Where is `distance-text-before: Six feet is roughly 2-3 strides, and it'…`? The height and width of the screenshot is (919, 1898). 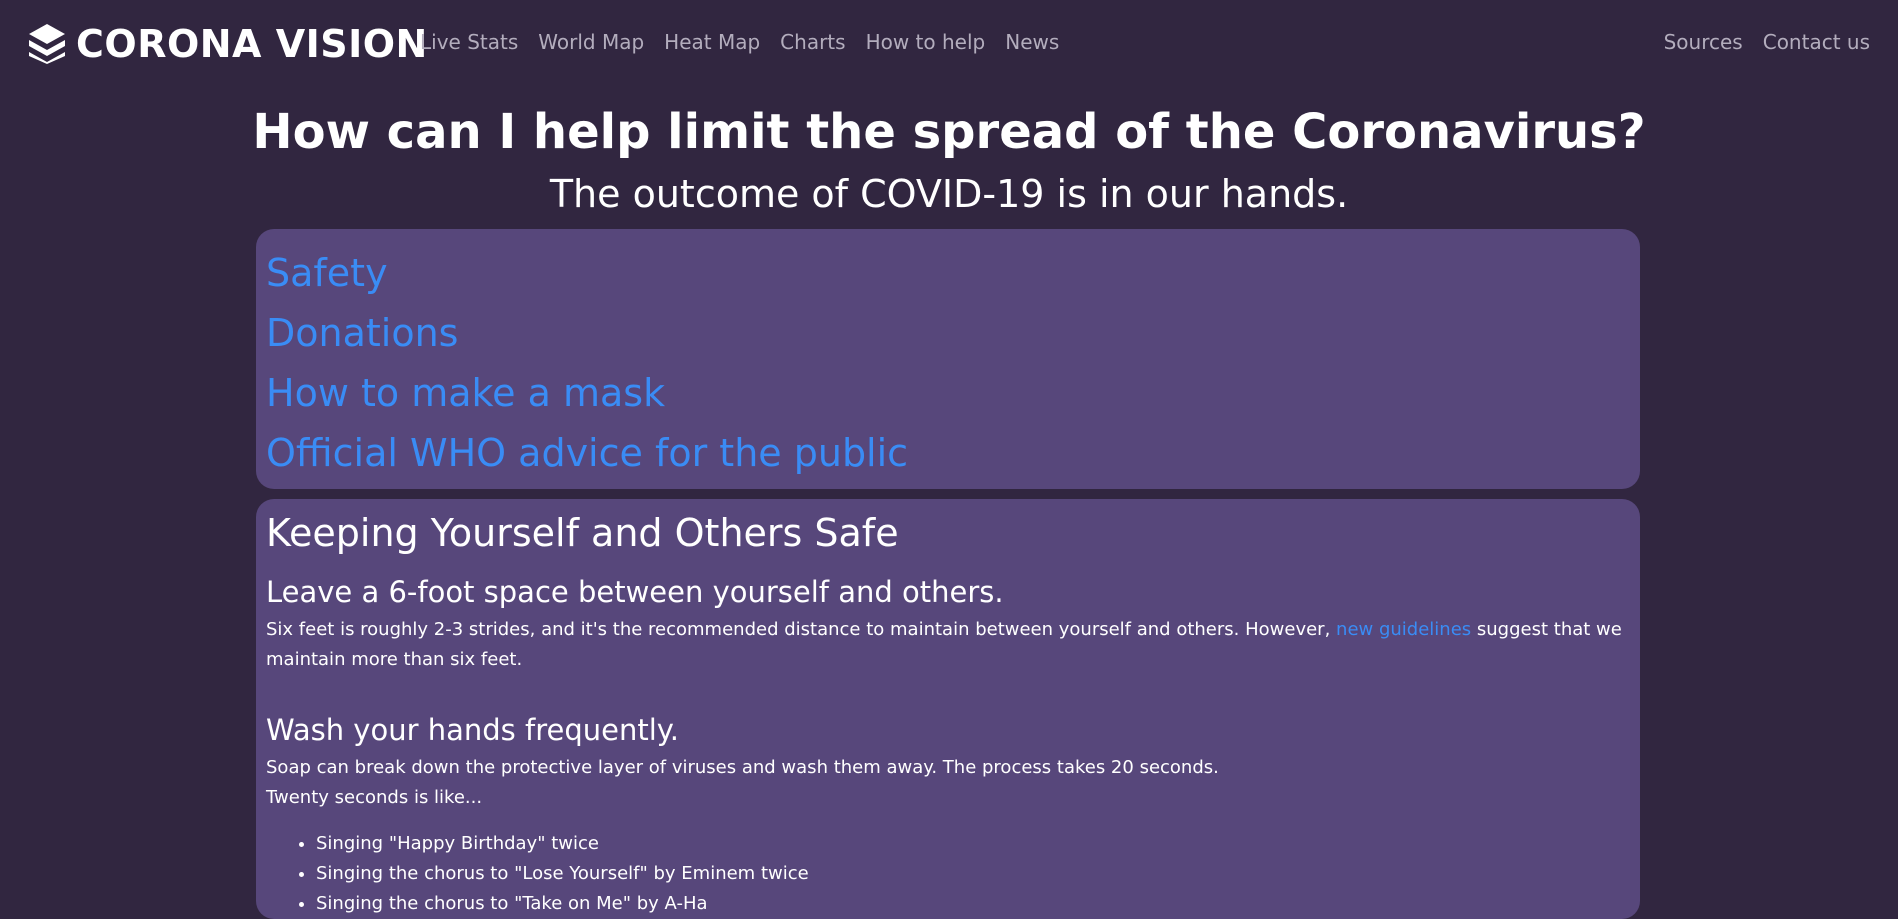 distance-text-before: Six feet is roughly 2-3 strides, and it'… is located at coordinates (798, 629).